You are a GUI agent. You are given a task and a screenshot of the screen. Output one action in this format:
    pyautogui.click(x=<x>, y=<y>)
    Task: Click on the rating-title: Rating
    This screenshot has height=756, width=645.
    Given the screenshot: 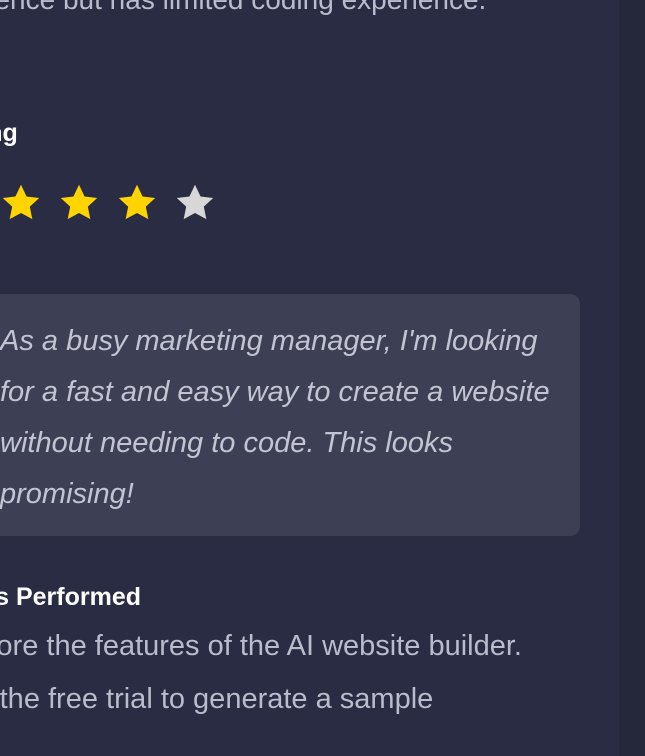 What is the action you would take?
    pyautogui.click(x=9, y=133)
    